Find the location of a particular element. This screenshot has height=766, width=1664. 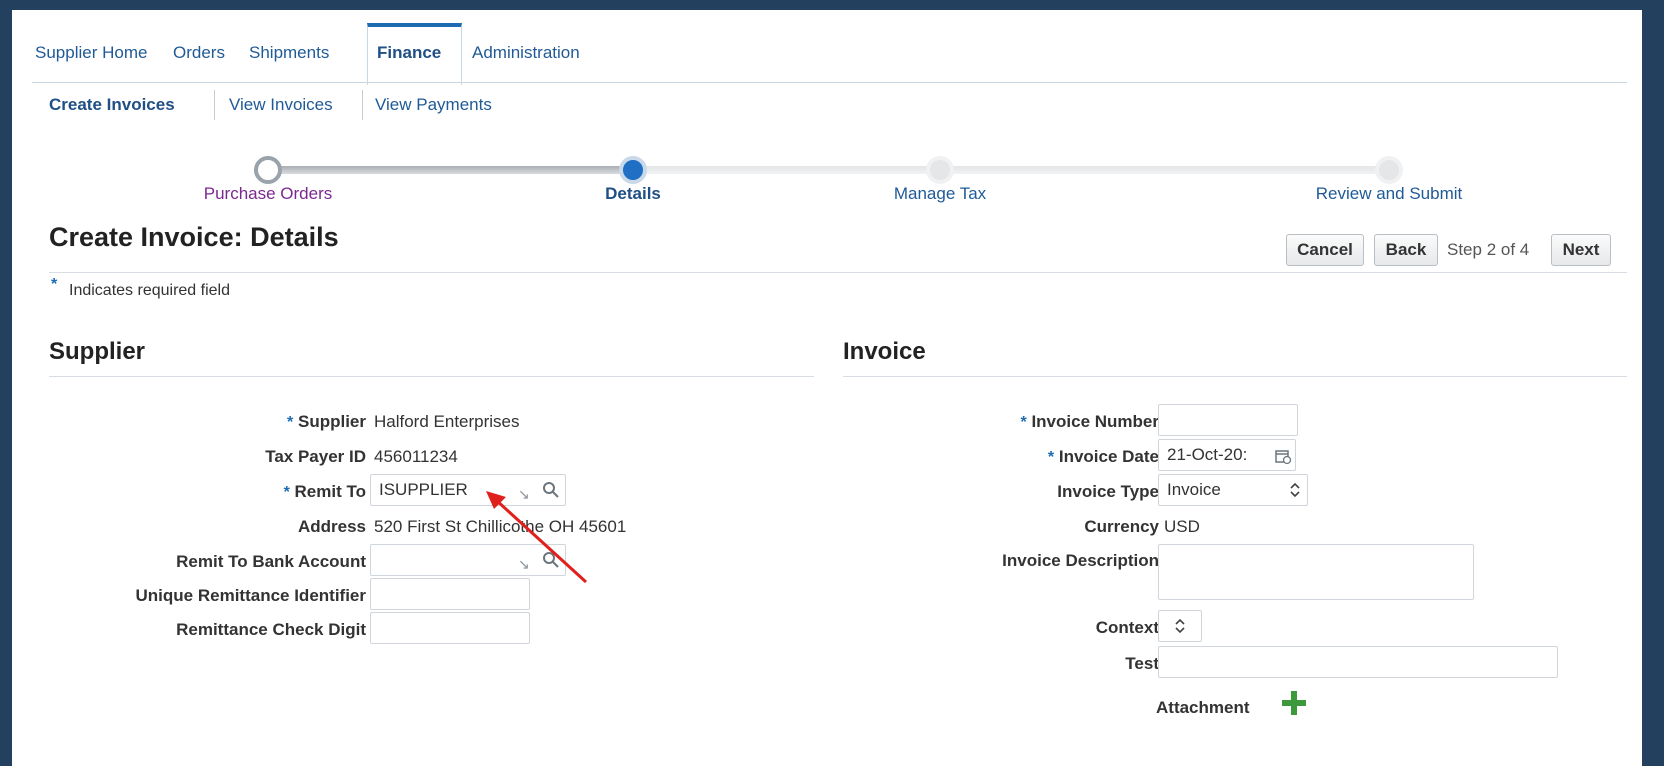

check-digit-label: Remittance Check Digit is located at coordinates (271, 629).